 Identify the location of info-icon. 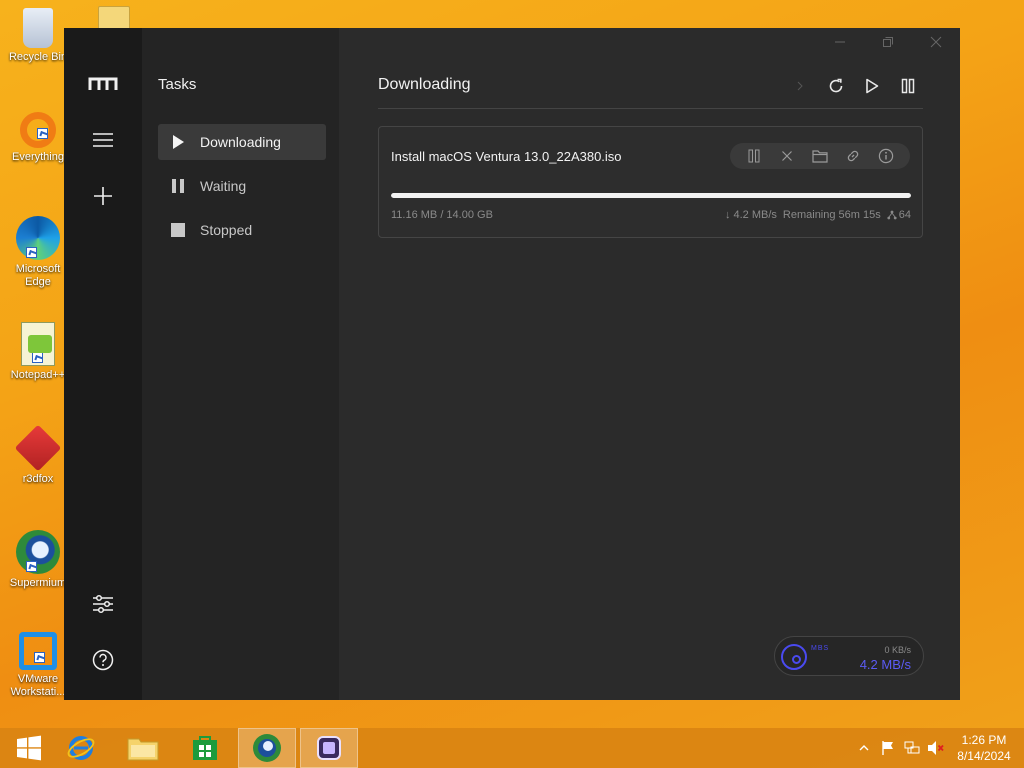
(885, 156).